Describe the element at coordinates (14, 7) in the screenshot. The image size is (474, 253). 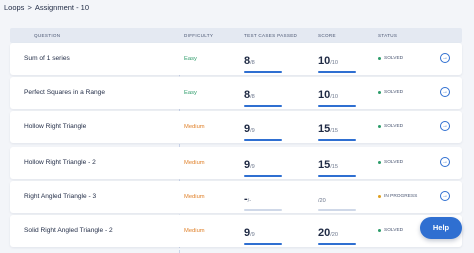
I see `breadcrumb-parent: Loops` at that location.